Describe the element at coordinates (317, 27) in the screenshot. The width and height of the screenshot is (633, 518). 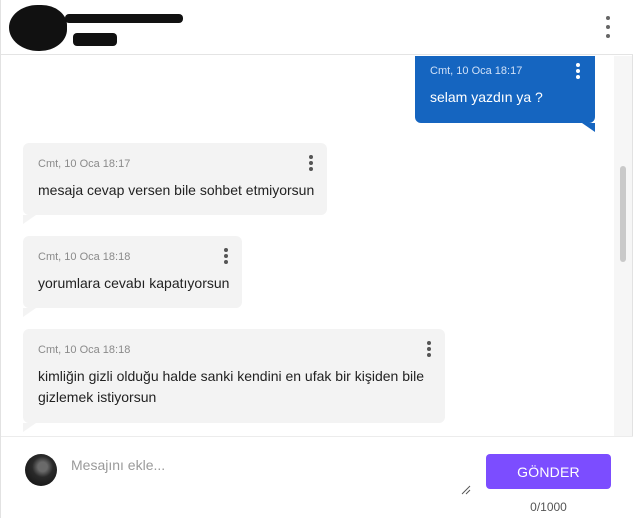
I see `chat-header` at that location.